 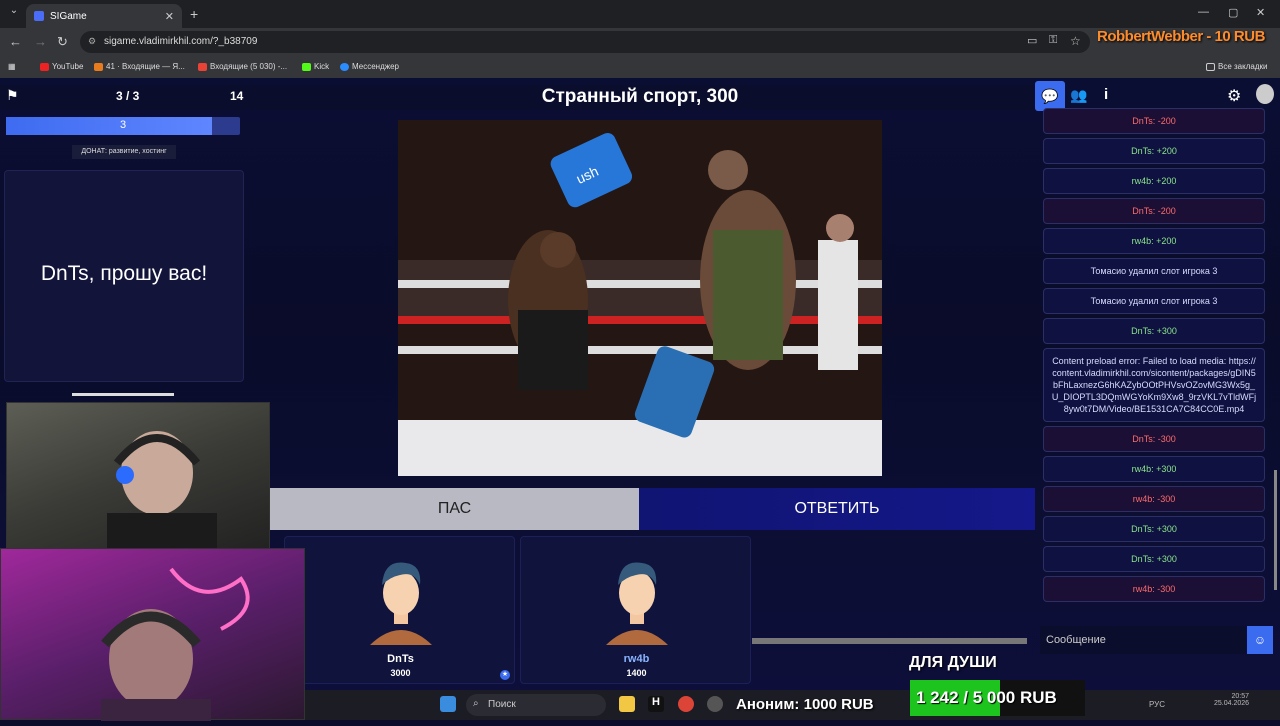 I want to click on bookmark-youtube: YouTube, so click(x=61, y=66).